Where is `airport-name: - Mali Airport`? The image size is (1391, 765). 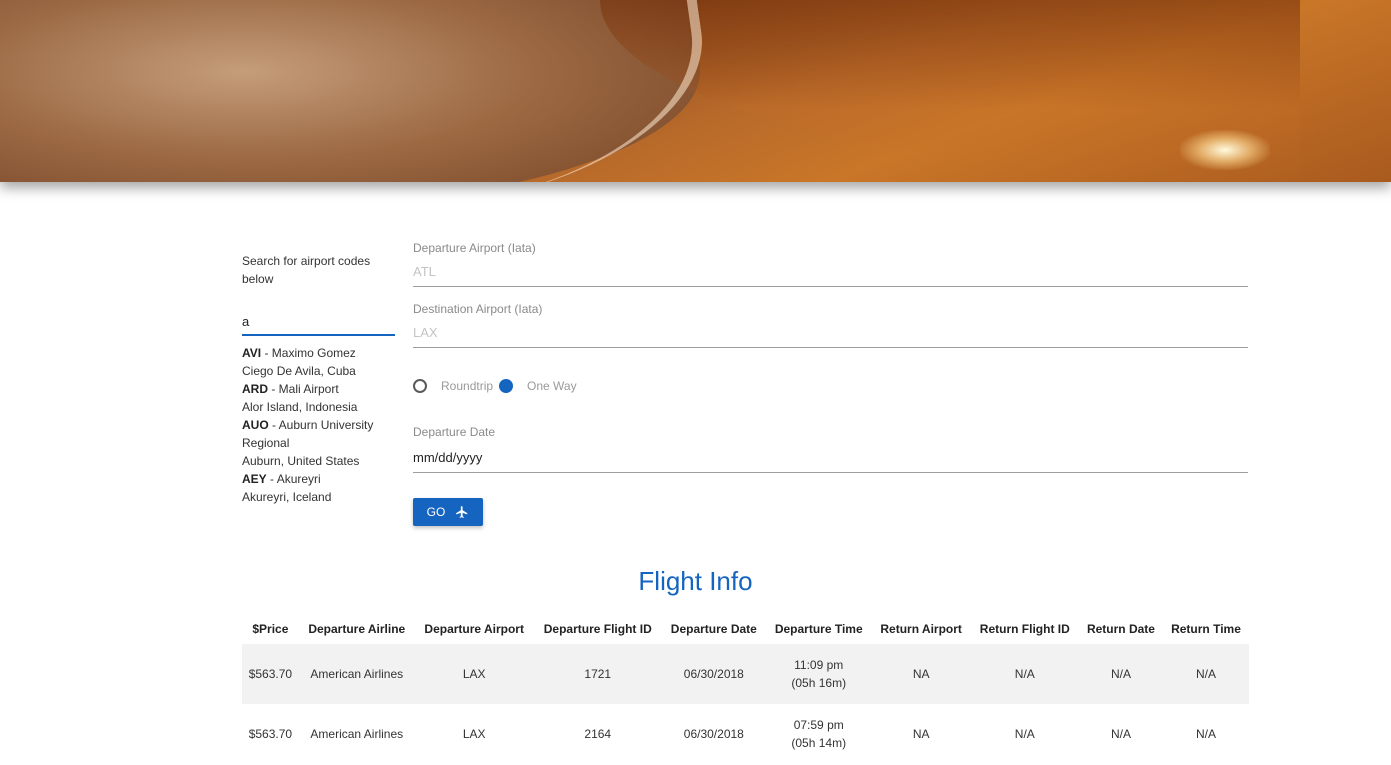 airport-name: - Mali Airport is located at coordinates (303, 389).